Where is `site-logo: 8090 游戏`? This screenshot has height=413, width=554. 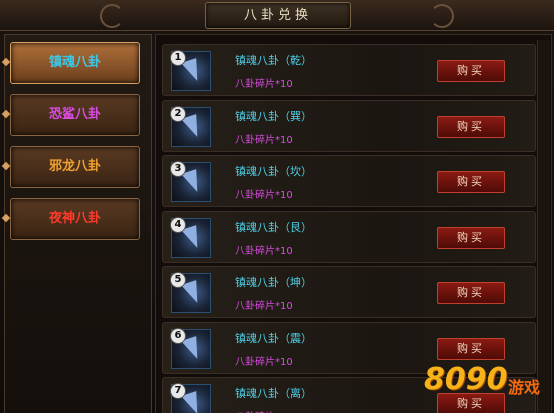
site-logo: 8090 游戏 is located at coordinates (489, 385).